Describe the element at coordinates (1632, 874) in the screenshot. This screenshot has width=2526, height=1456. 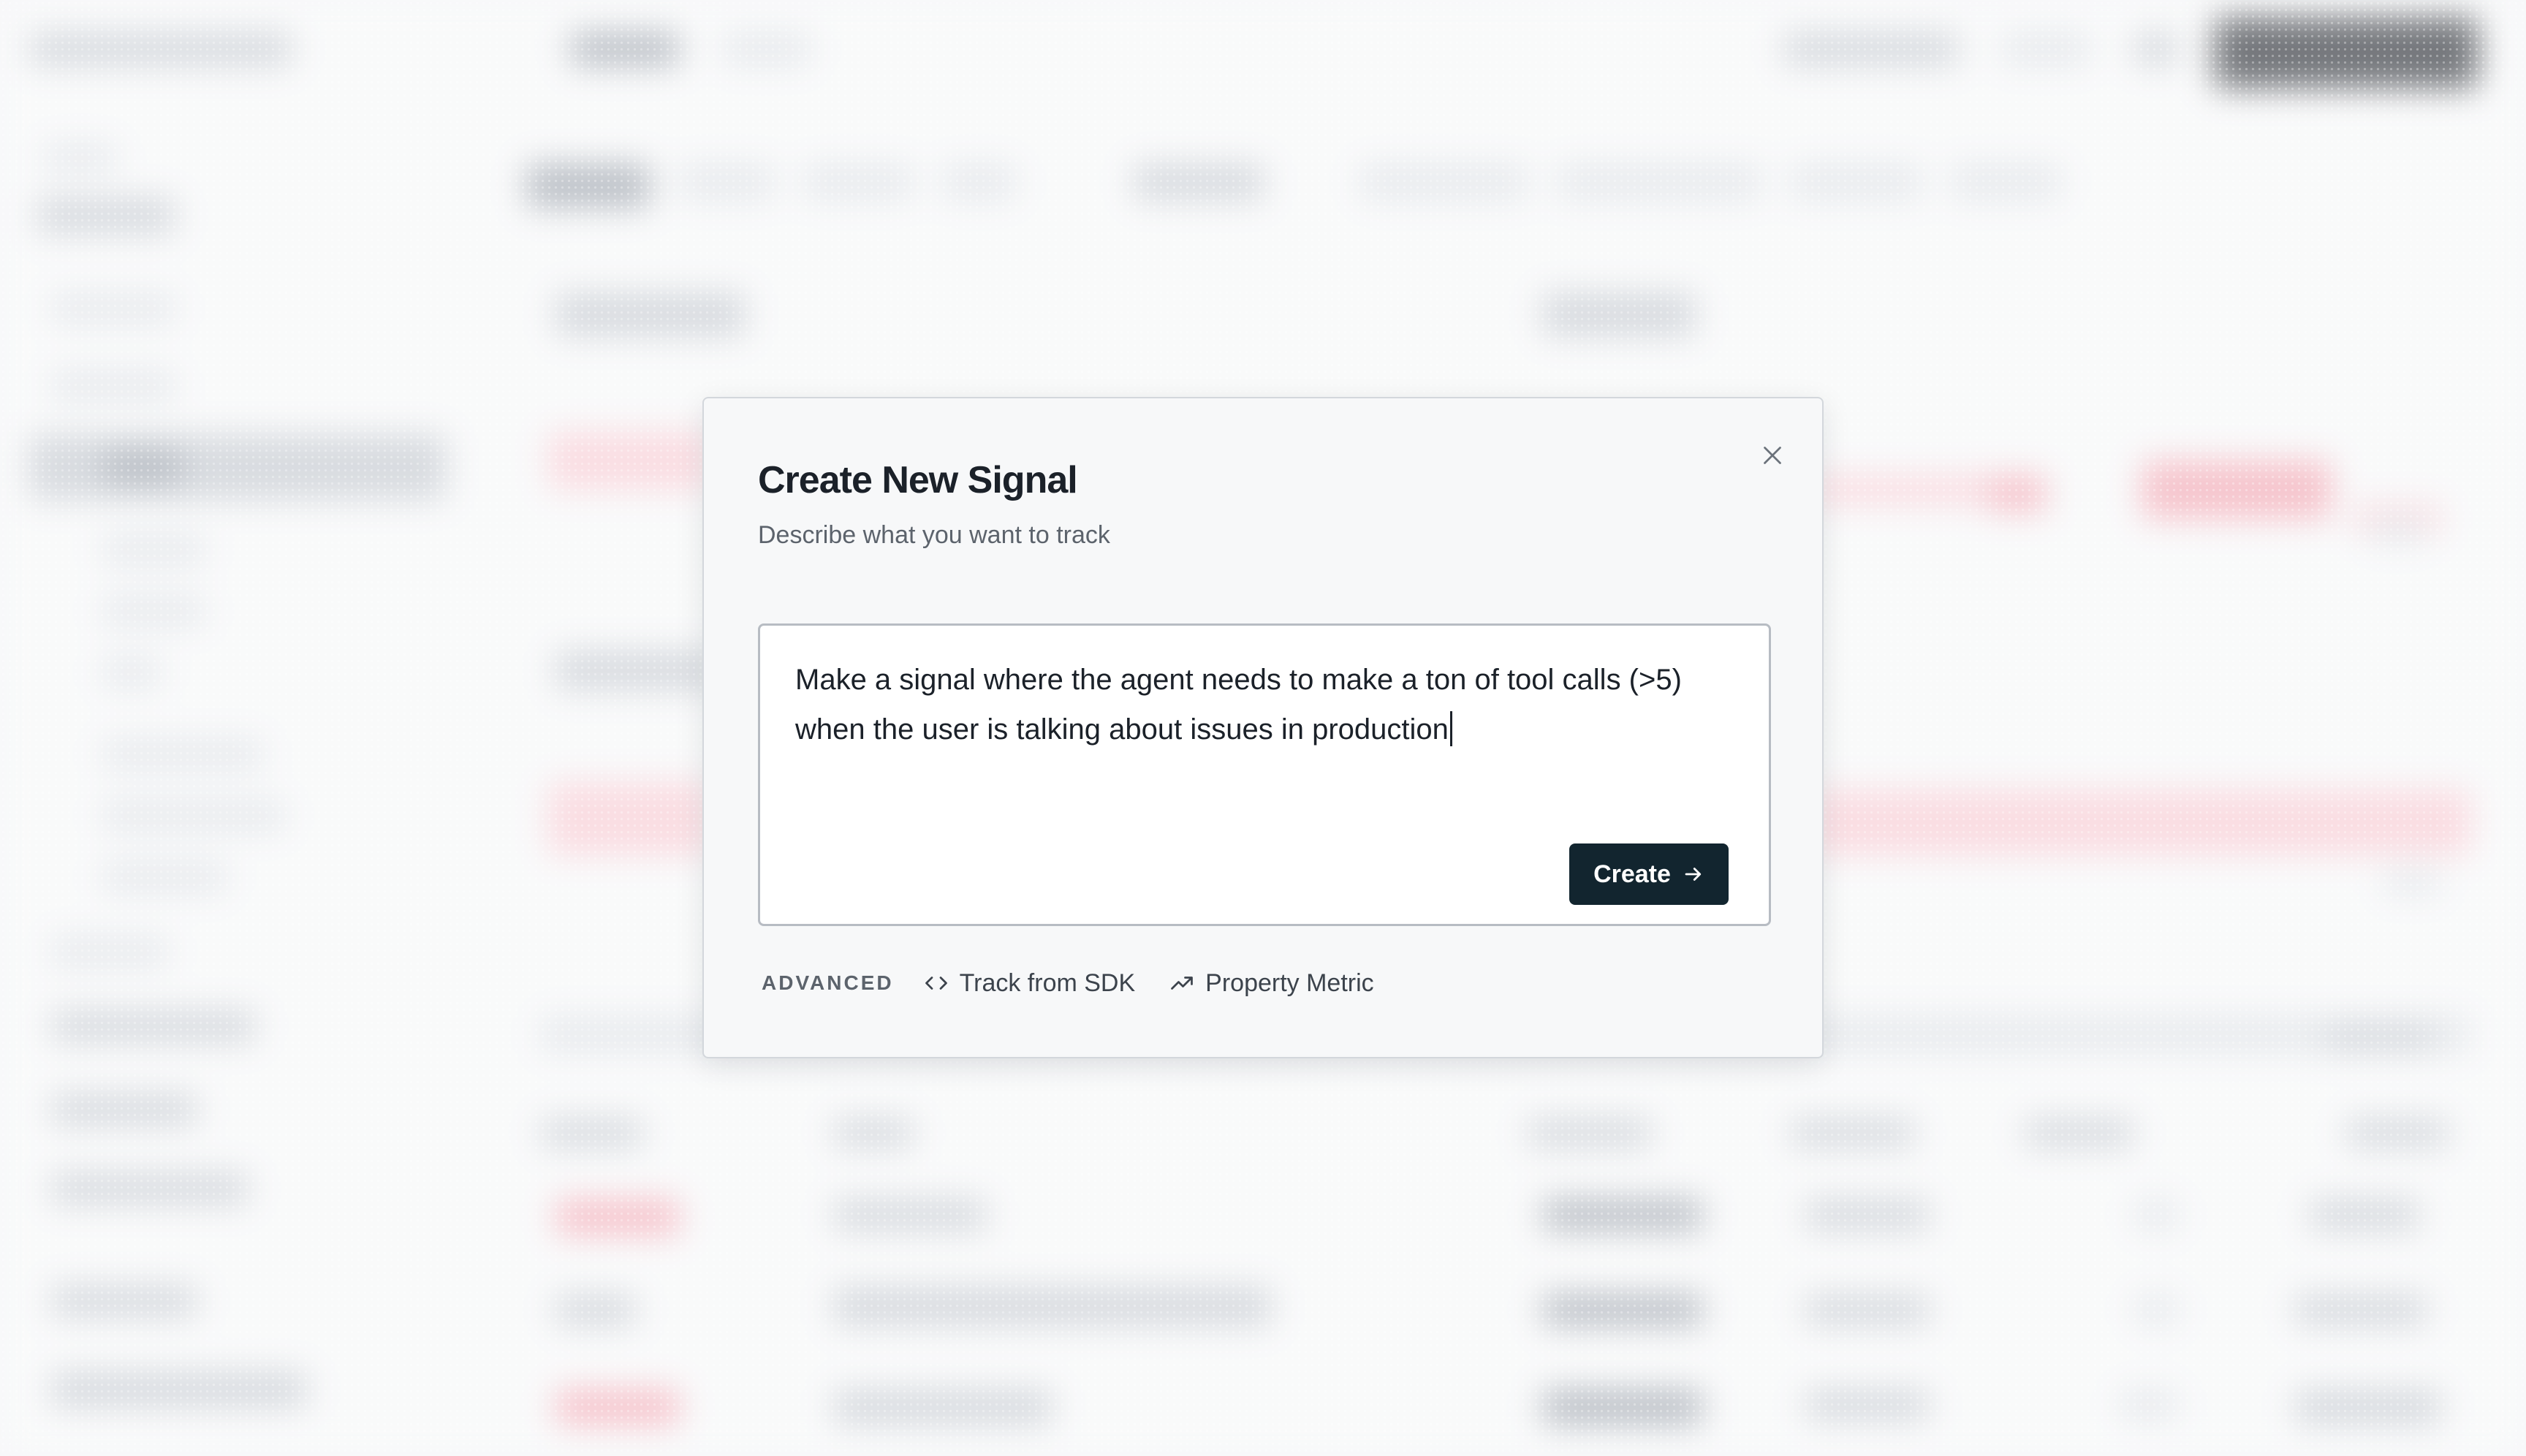
I see `create-button-label: Create` at that location.